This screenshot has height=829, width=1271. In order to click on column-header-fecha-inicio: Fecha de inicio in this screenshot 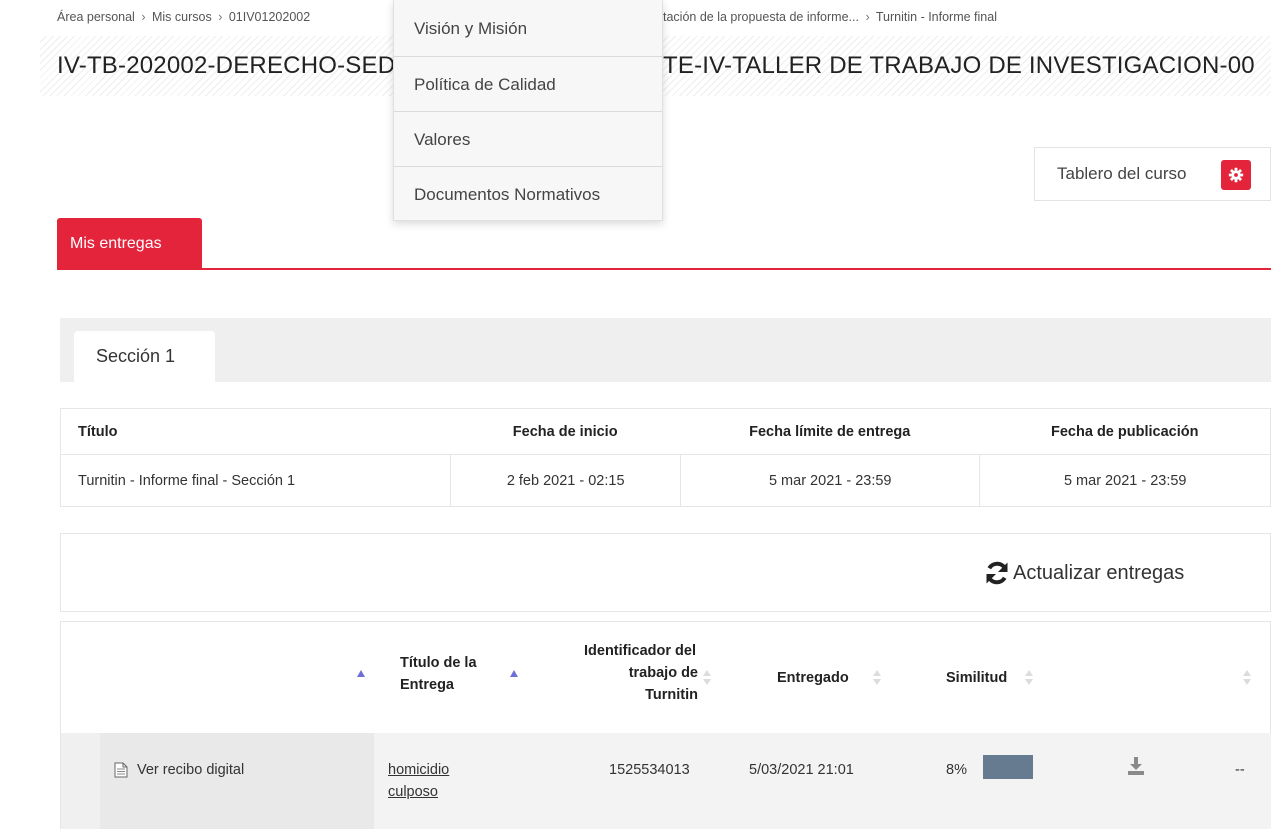, I will do `click(565, 431)`.